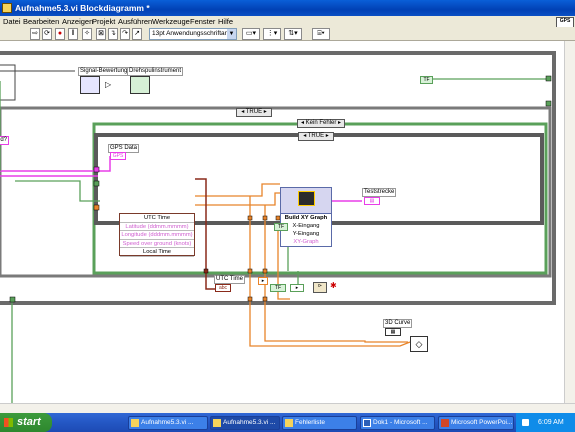 This screenshot has height=432, width=575. I want to click on reorder-icon: ⇅▾, so click(293, 34).